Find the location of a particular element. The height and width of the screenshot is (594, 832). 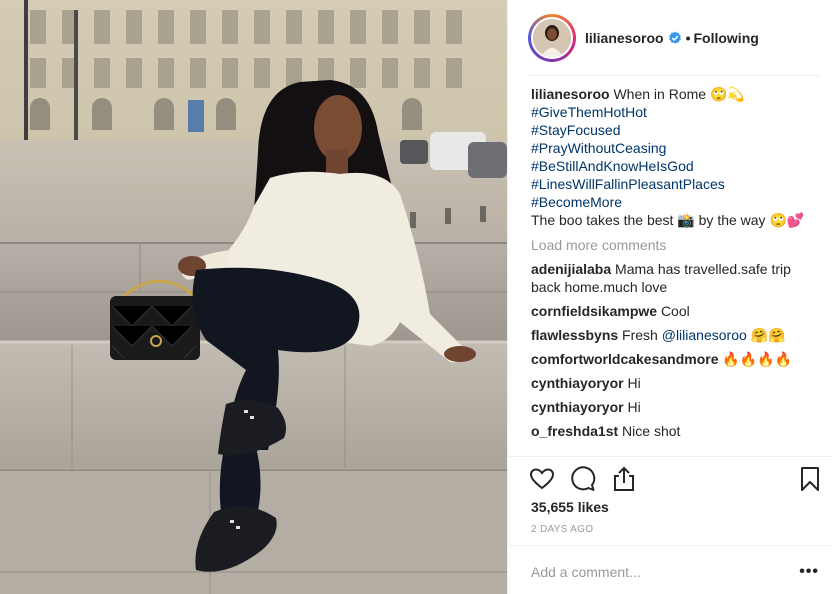

mention-link: @lilianesoroo is located at coordinates (704, 335).